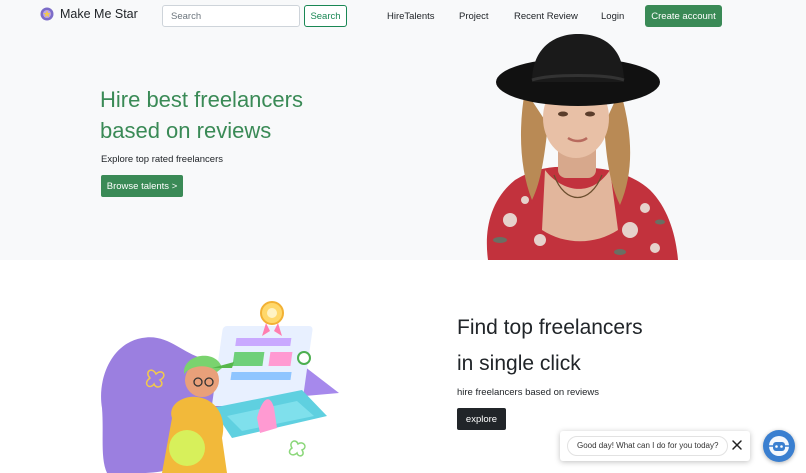  I want to click on chat-launcher-button, so click(779, 446).